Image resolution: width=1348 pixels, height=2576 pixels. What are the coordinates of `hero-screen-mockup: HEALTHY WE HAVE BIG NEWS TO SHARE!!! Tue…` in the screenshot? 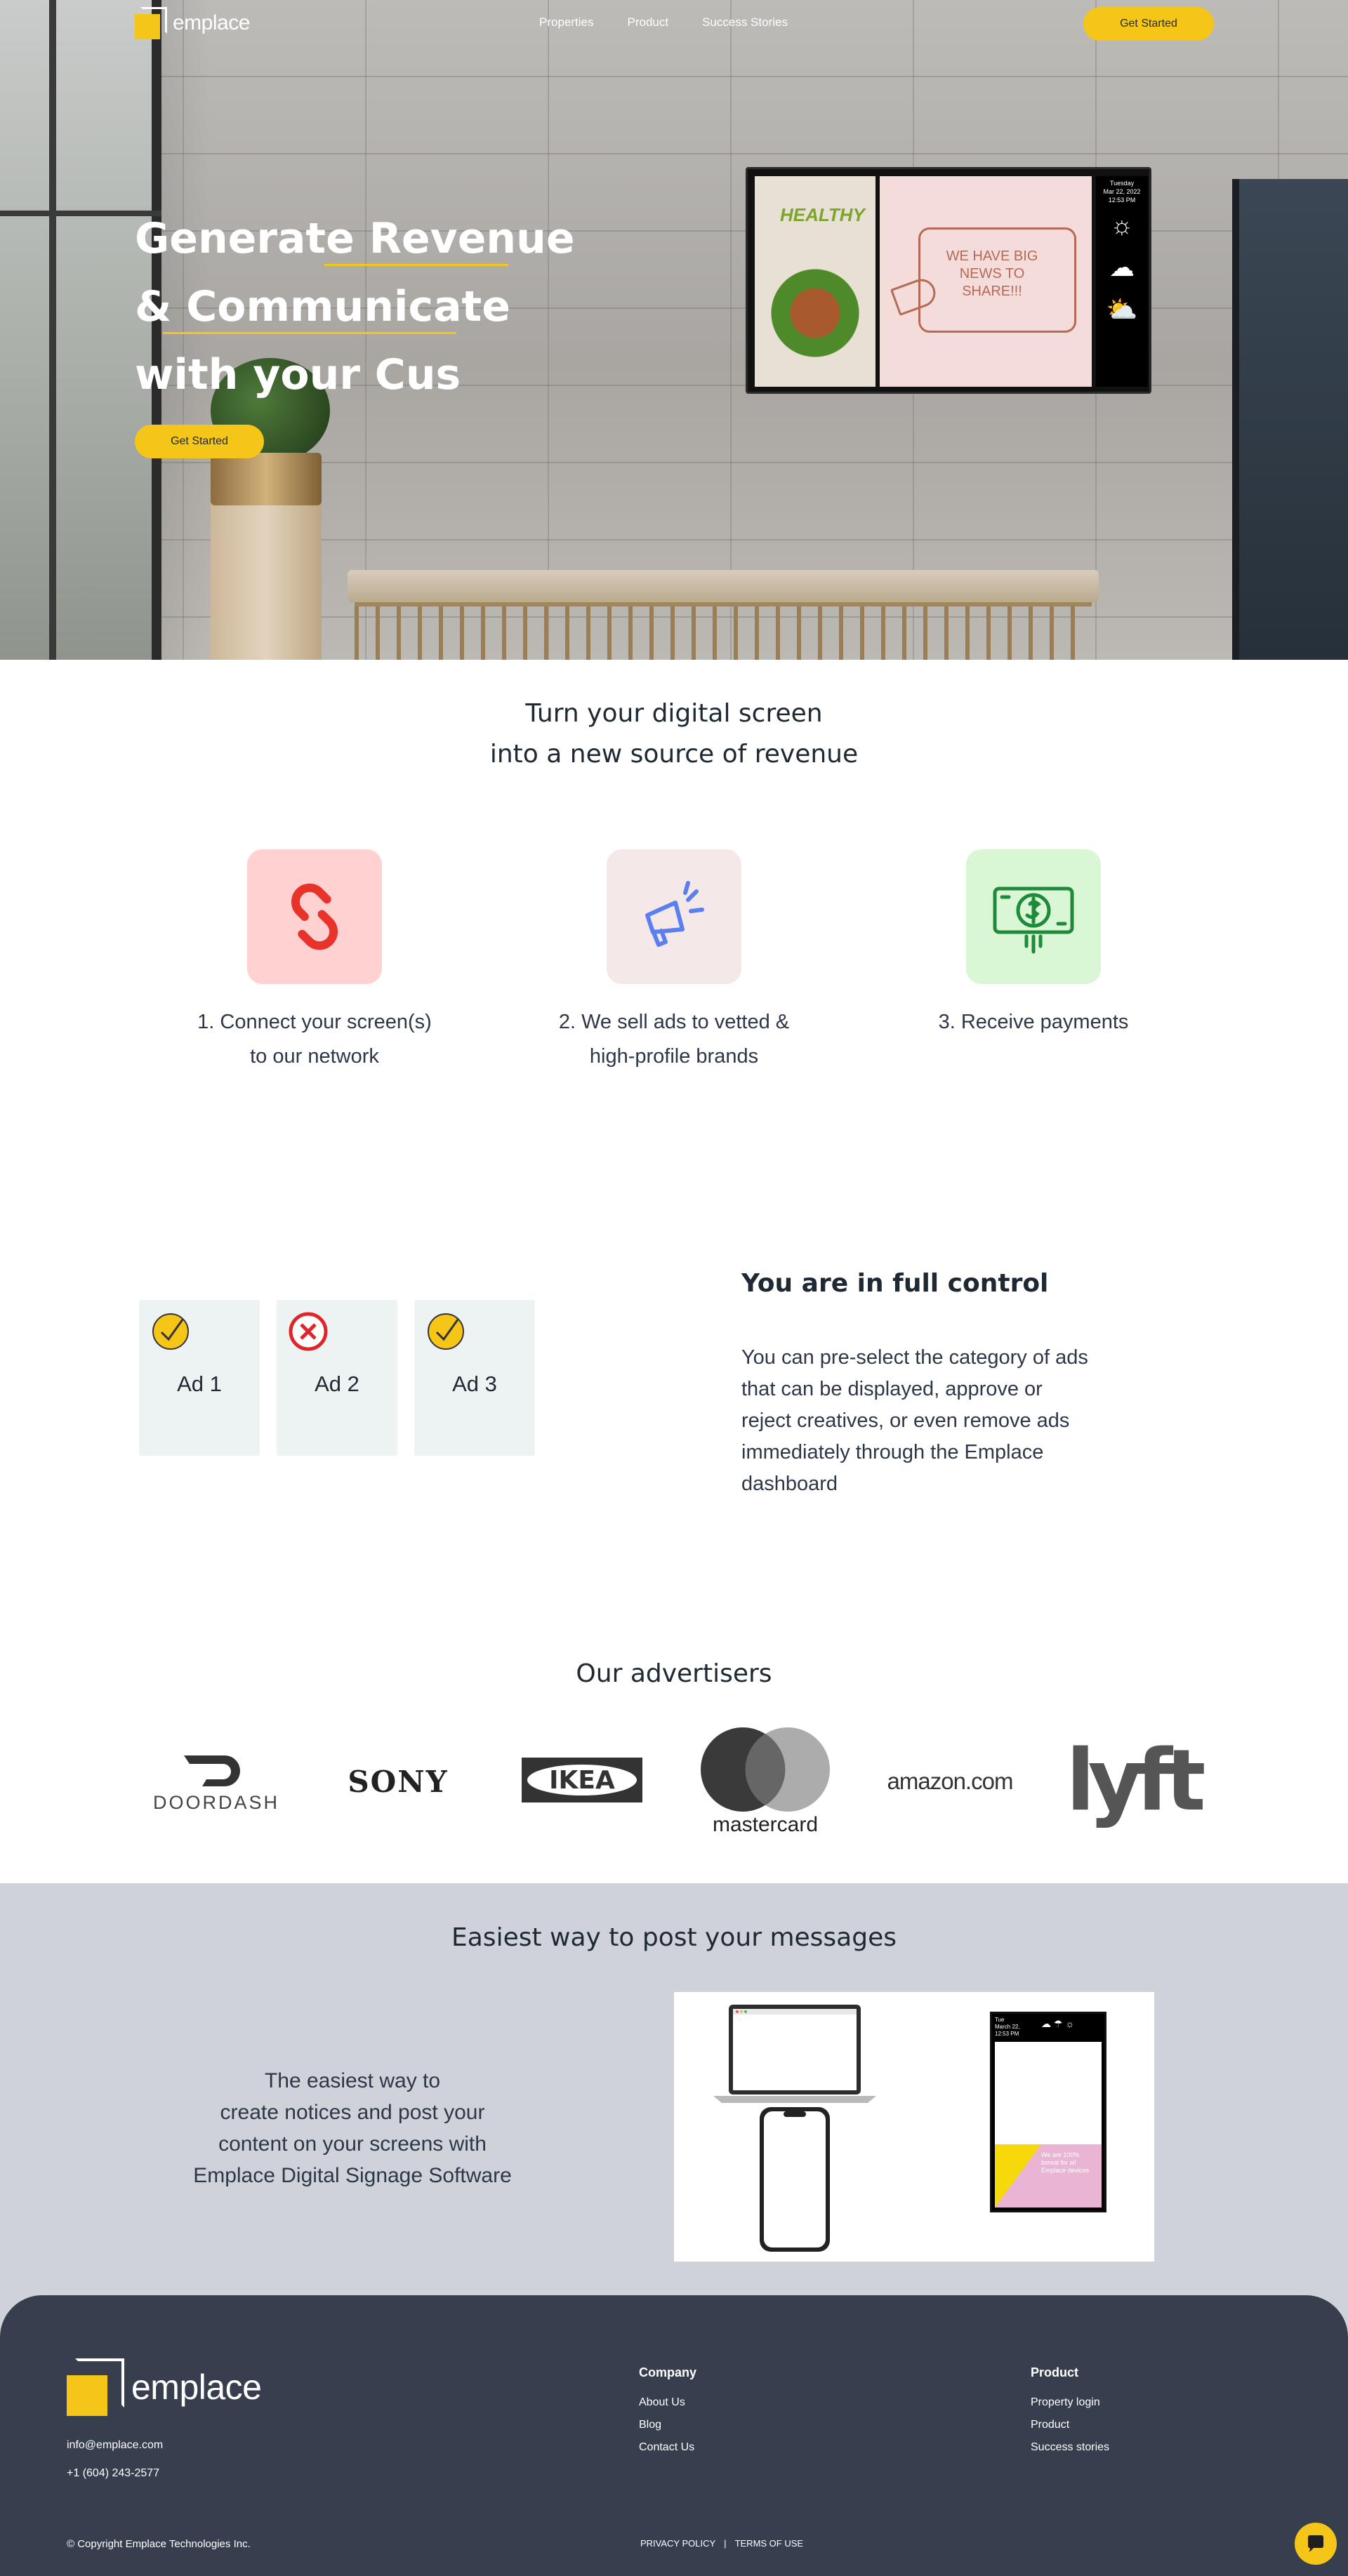 It's located at (948, 280).